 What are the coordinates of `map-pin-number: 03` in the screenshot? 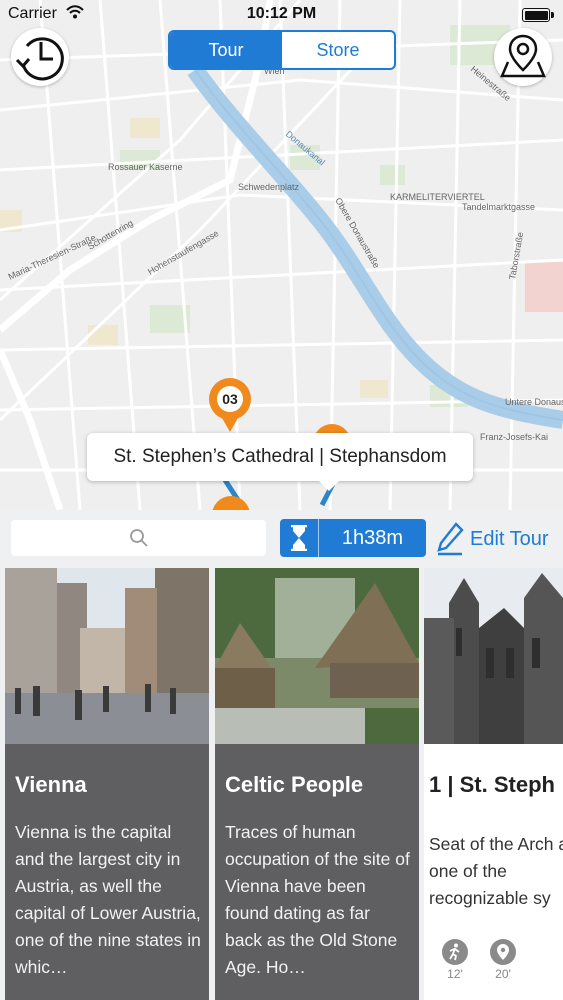 It's located at (230, 399).